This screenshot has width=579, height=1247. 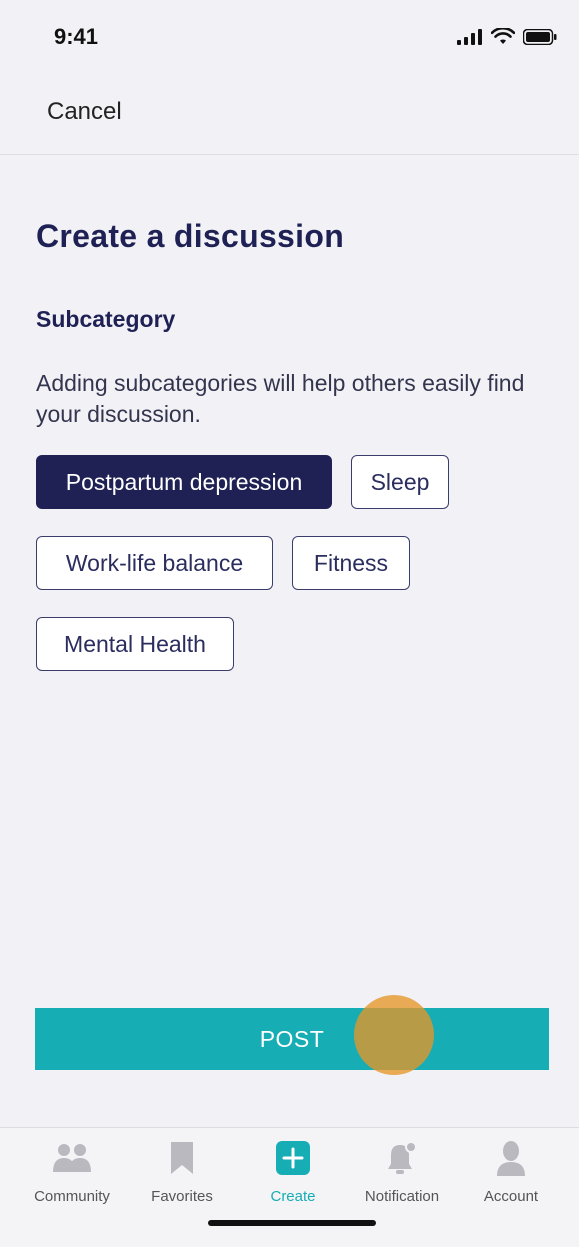 I want to click on tab-create: Create, so click(x=293, y=1178).